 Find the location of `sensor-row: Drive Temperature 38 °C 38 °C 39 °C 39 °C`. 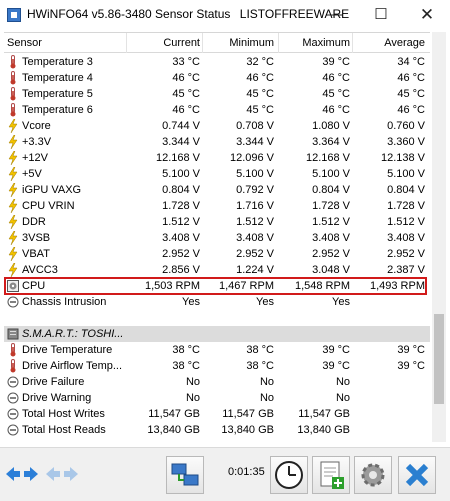

sensor-row: Drive Temperature 38 °C 38 °C 39 °C 39 °C is located at coordinates (217, 350).